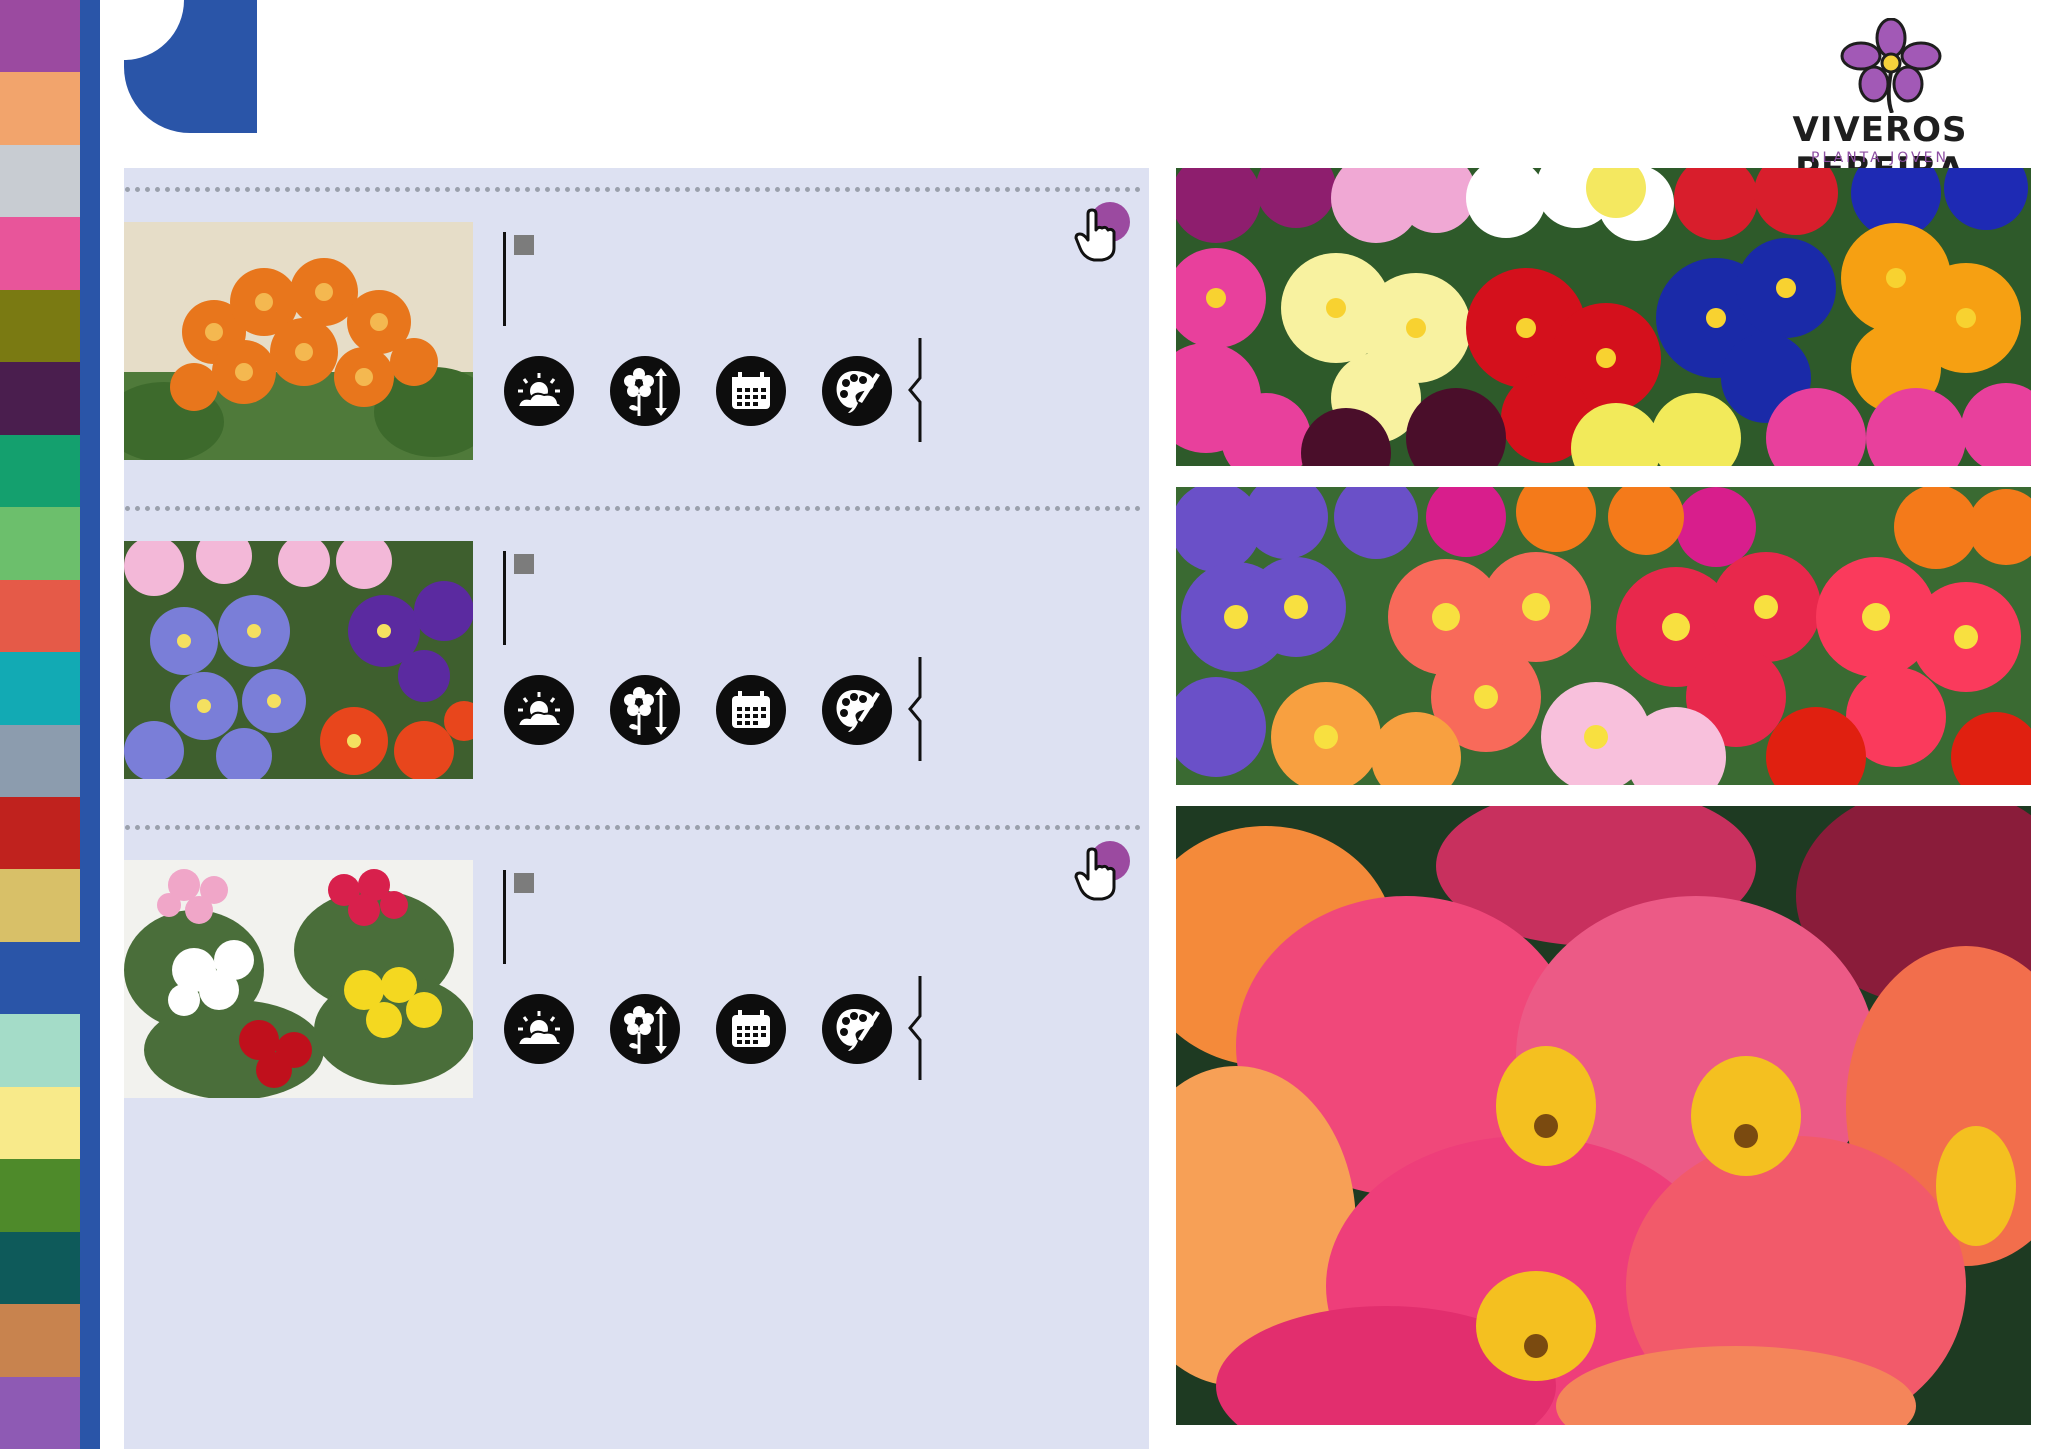  What do you see at coordinates (1603, 317) in the screenshot?
I see `primrose-mix-photo` at bounding box center [1603, 317].